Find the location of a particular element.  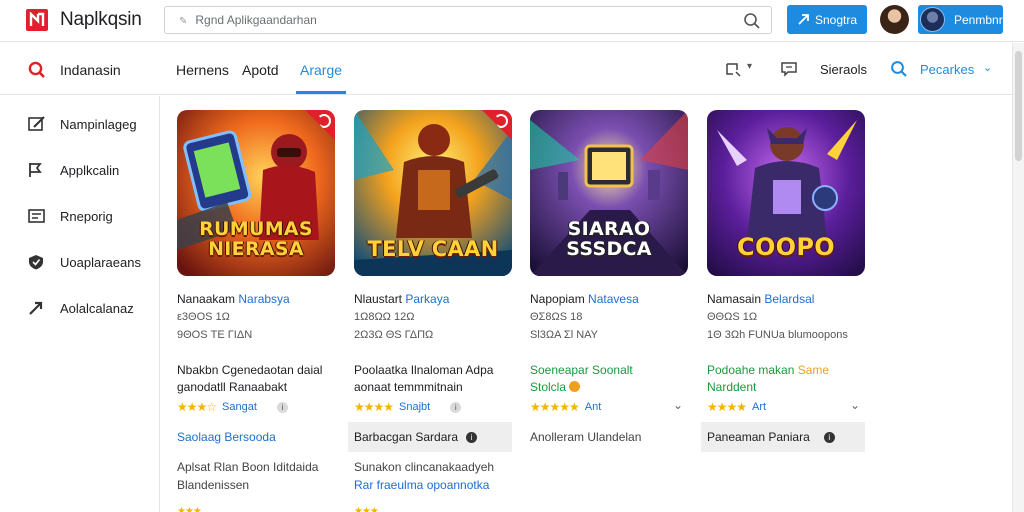

card-action-button: Paneaman Paniara i is located at coordinates (783, 437).